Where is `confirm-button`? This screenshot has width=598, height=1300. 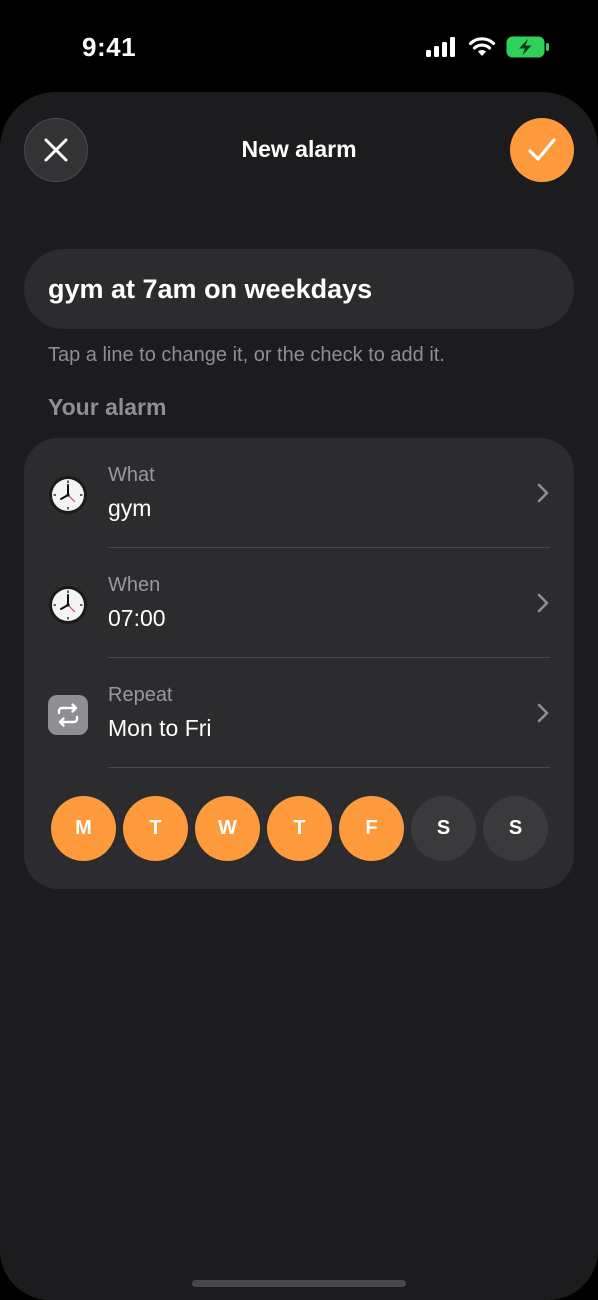
confirm-button is located at coordinates (542, 150).